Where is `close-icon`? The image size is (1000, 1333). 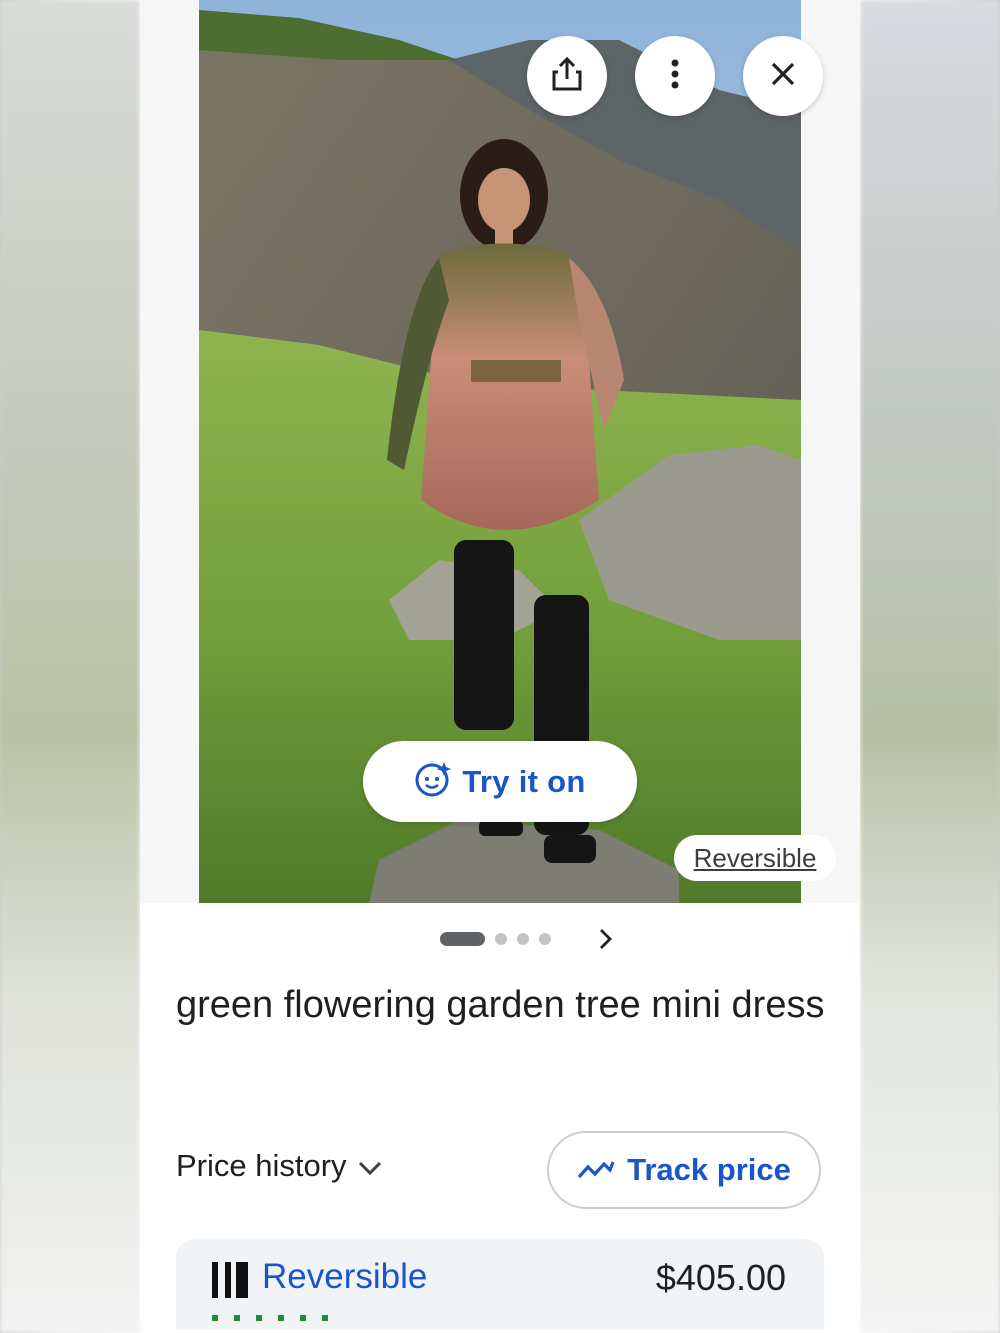 close-icon is located at coordinates (783, 76).